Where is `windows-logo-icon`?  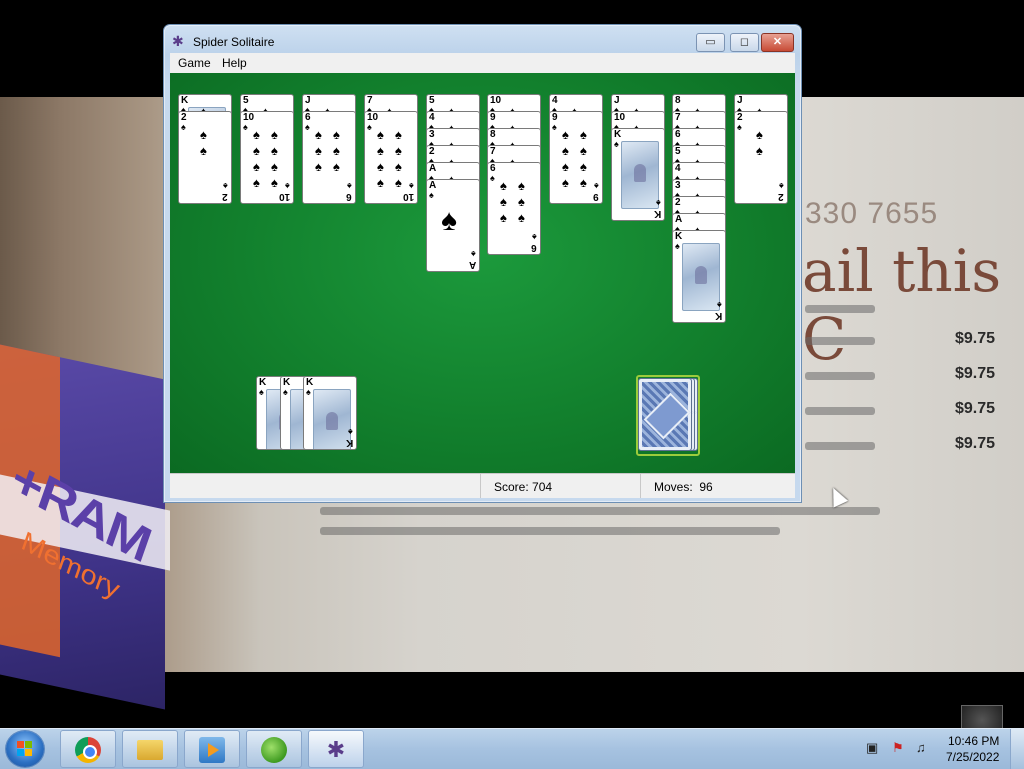
windows-logo-icon is located at coordinates (25, 749).